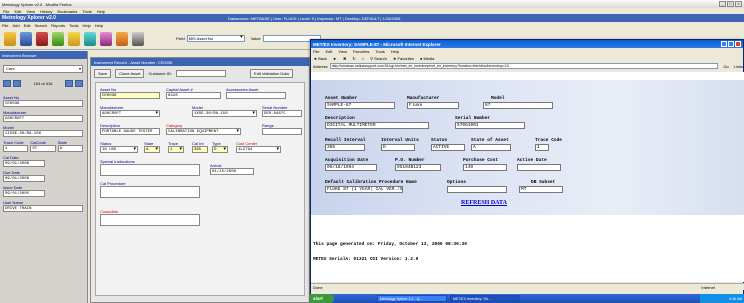 Image resolution: width=744 pixels, height=303 pixels. What do you see at coordinates (724, 44) in the screenshot?
I see `ie-minimize-button` at bounding box center [724, 44].